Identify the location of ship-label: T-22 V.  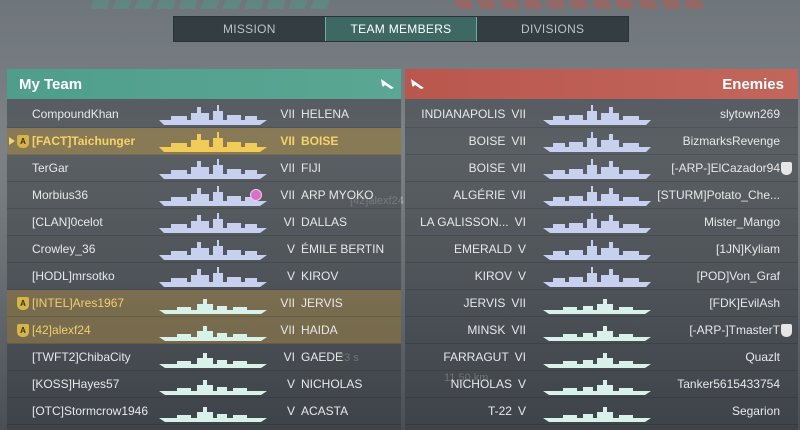
(507, 411).